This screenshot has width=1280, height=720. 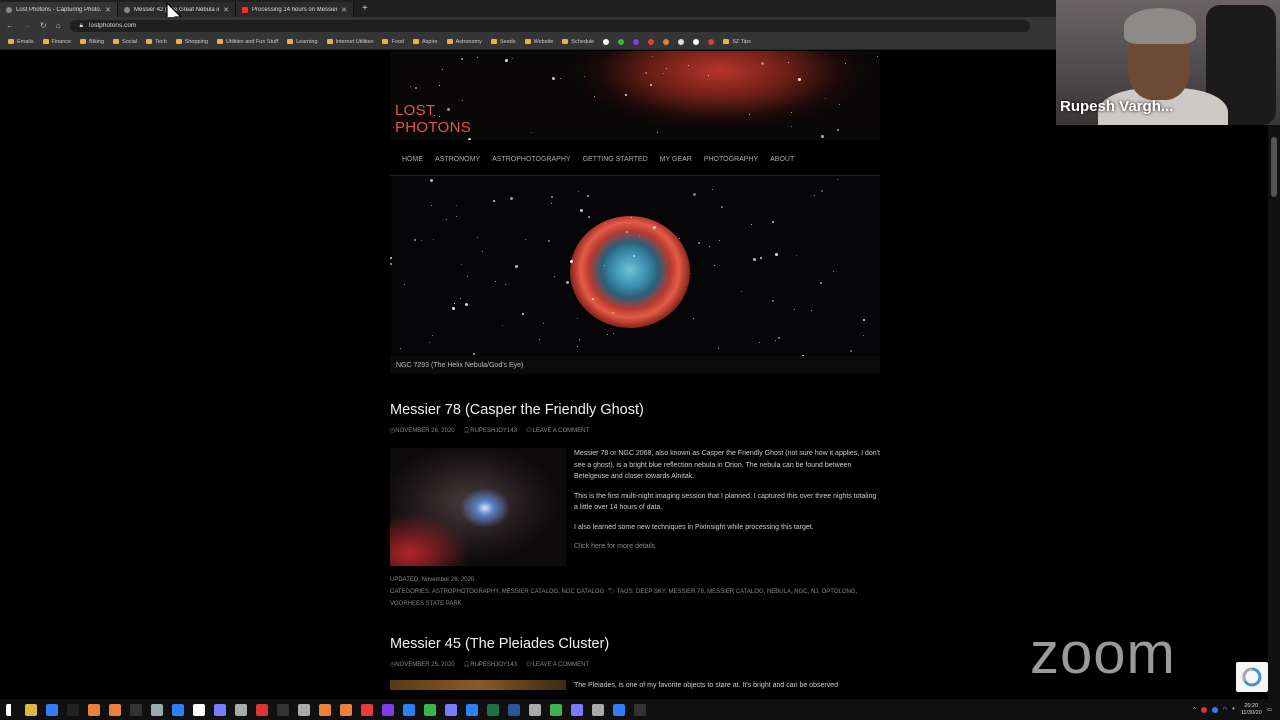 What do you see at coordinates (302, 42) in the screenshot?
I see `bookmark-item: Learning` at bounding box center [302, 42].